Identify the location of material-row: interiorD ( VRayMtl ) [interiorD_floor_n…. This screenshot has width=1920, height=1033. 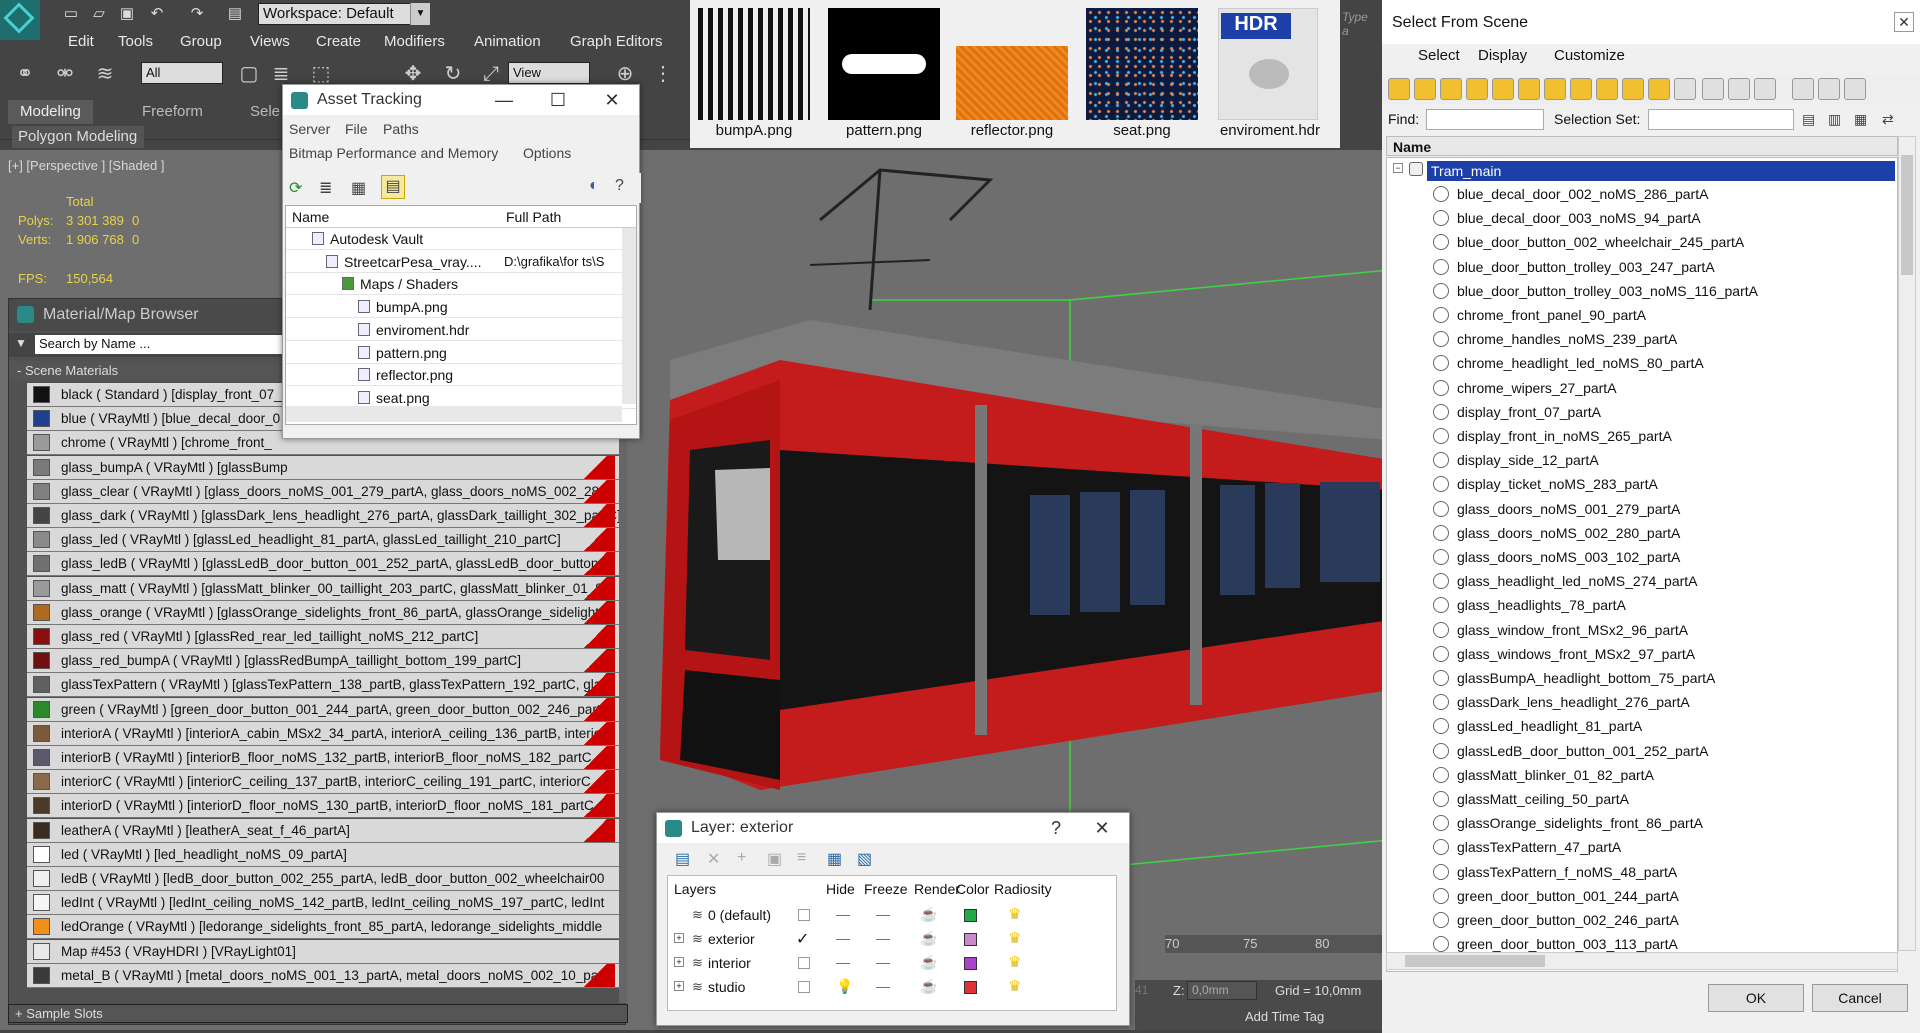
(327, 806).